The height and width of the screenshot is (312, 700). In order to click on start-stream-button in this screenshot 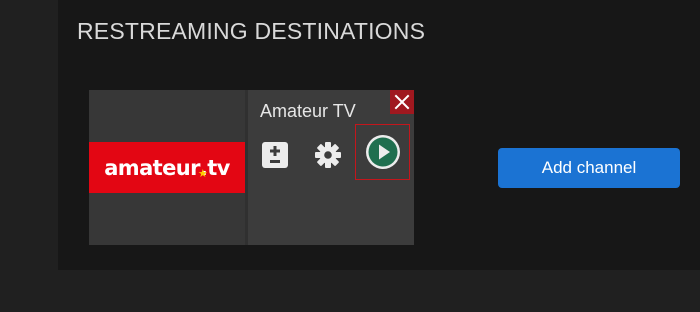, I will do `click(382, 152)`.